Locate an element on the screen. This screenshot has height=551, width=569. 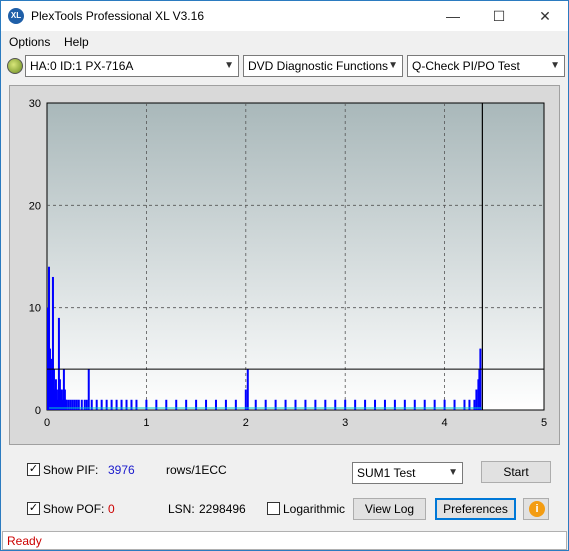
drive-select-value: HA:0 ID:1 PX-716A is located at coordinates (82, 66).